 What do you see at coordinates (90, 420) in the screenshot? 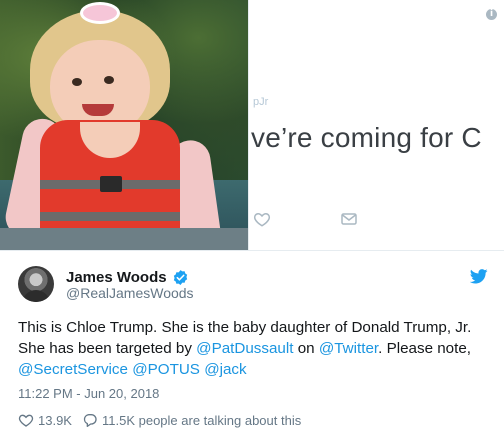
I see `reply-bubble-icon` at bounding box center [90, 420].